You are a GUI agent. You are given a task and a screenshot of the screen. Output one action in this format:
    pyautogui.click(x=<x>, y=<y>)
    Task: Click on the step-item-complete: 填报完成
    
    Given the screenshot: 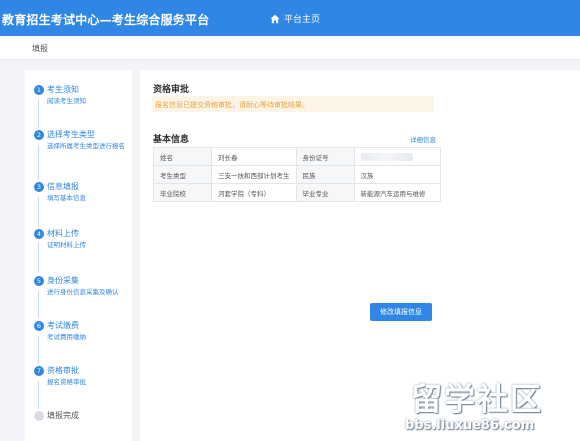 What is the action you would take?
    pyautogui.click(x=83, y=415)
    